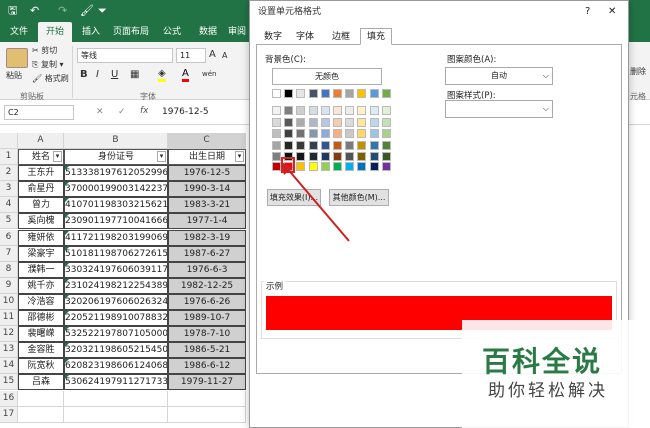  Describe the element at coordinates (41, 173) in the screenshot. I see `name-cell: 王东升` at that location.